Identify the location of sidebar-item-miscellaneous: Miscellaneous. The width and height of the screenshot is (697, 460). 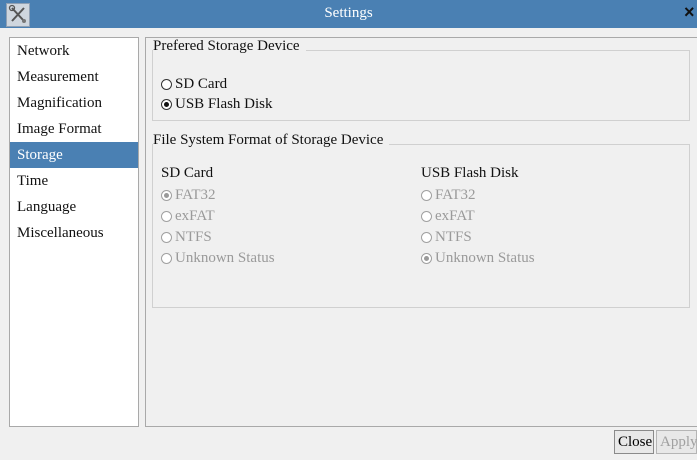
(74, 233).